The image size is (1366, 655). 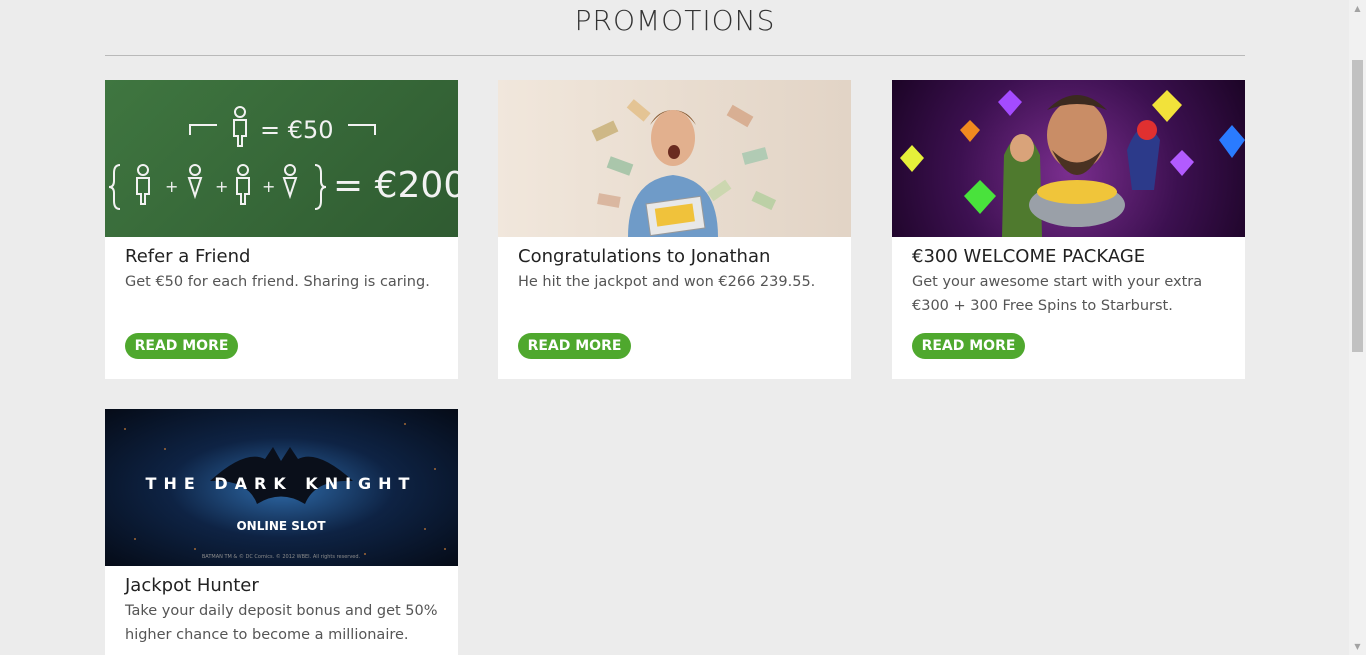 What do you see at coordinates (1357, 8) in the screenshot?
I see `scroll-up-arrow-icon: ▲` at bounding box center [1357, 8].